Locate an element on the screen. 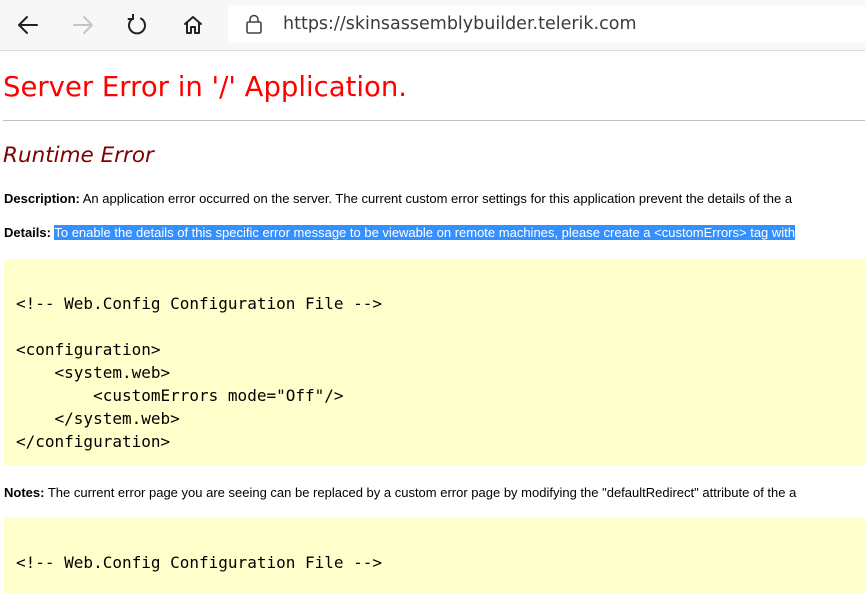 The image size is (865, 593). browser-toolbar: https://skinsassemblybuilder.telerik.com is located at coordinates (432, 25).